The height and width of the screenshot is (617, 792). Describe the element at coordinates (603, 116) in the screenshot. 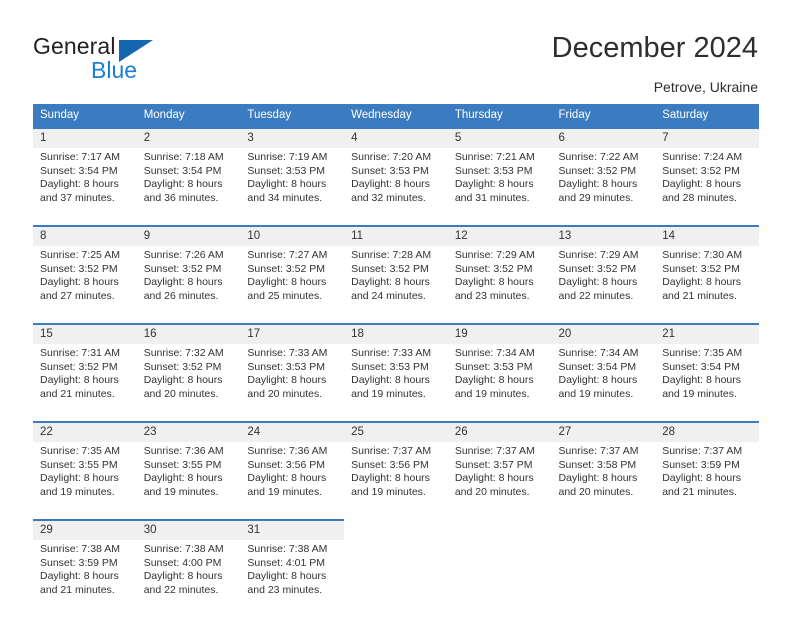

I see `weekday-header-friday: Friday` at that location.